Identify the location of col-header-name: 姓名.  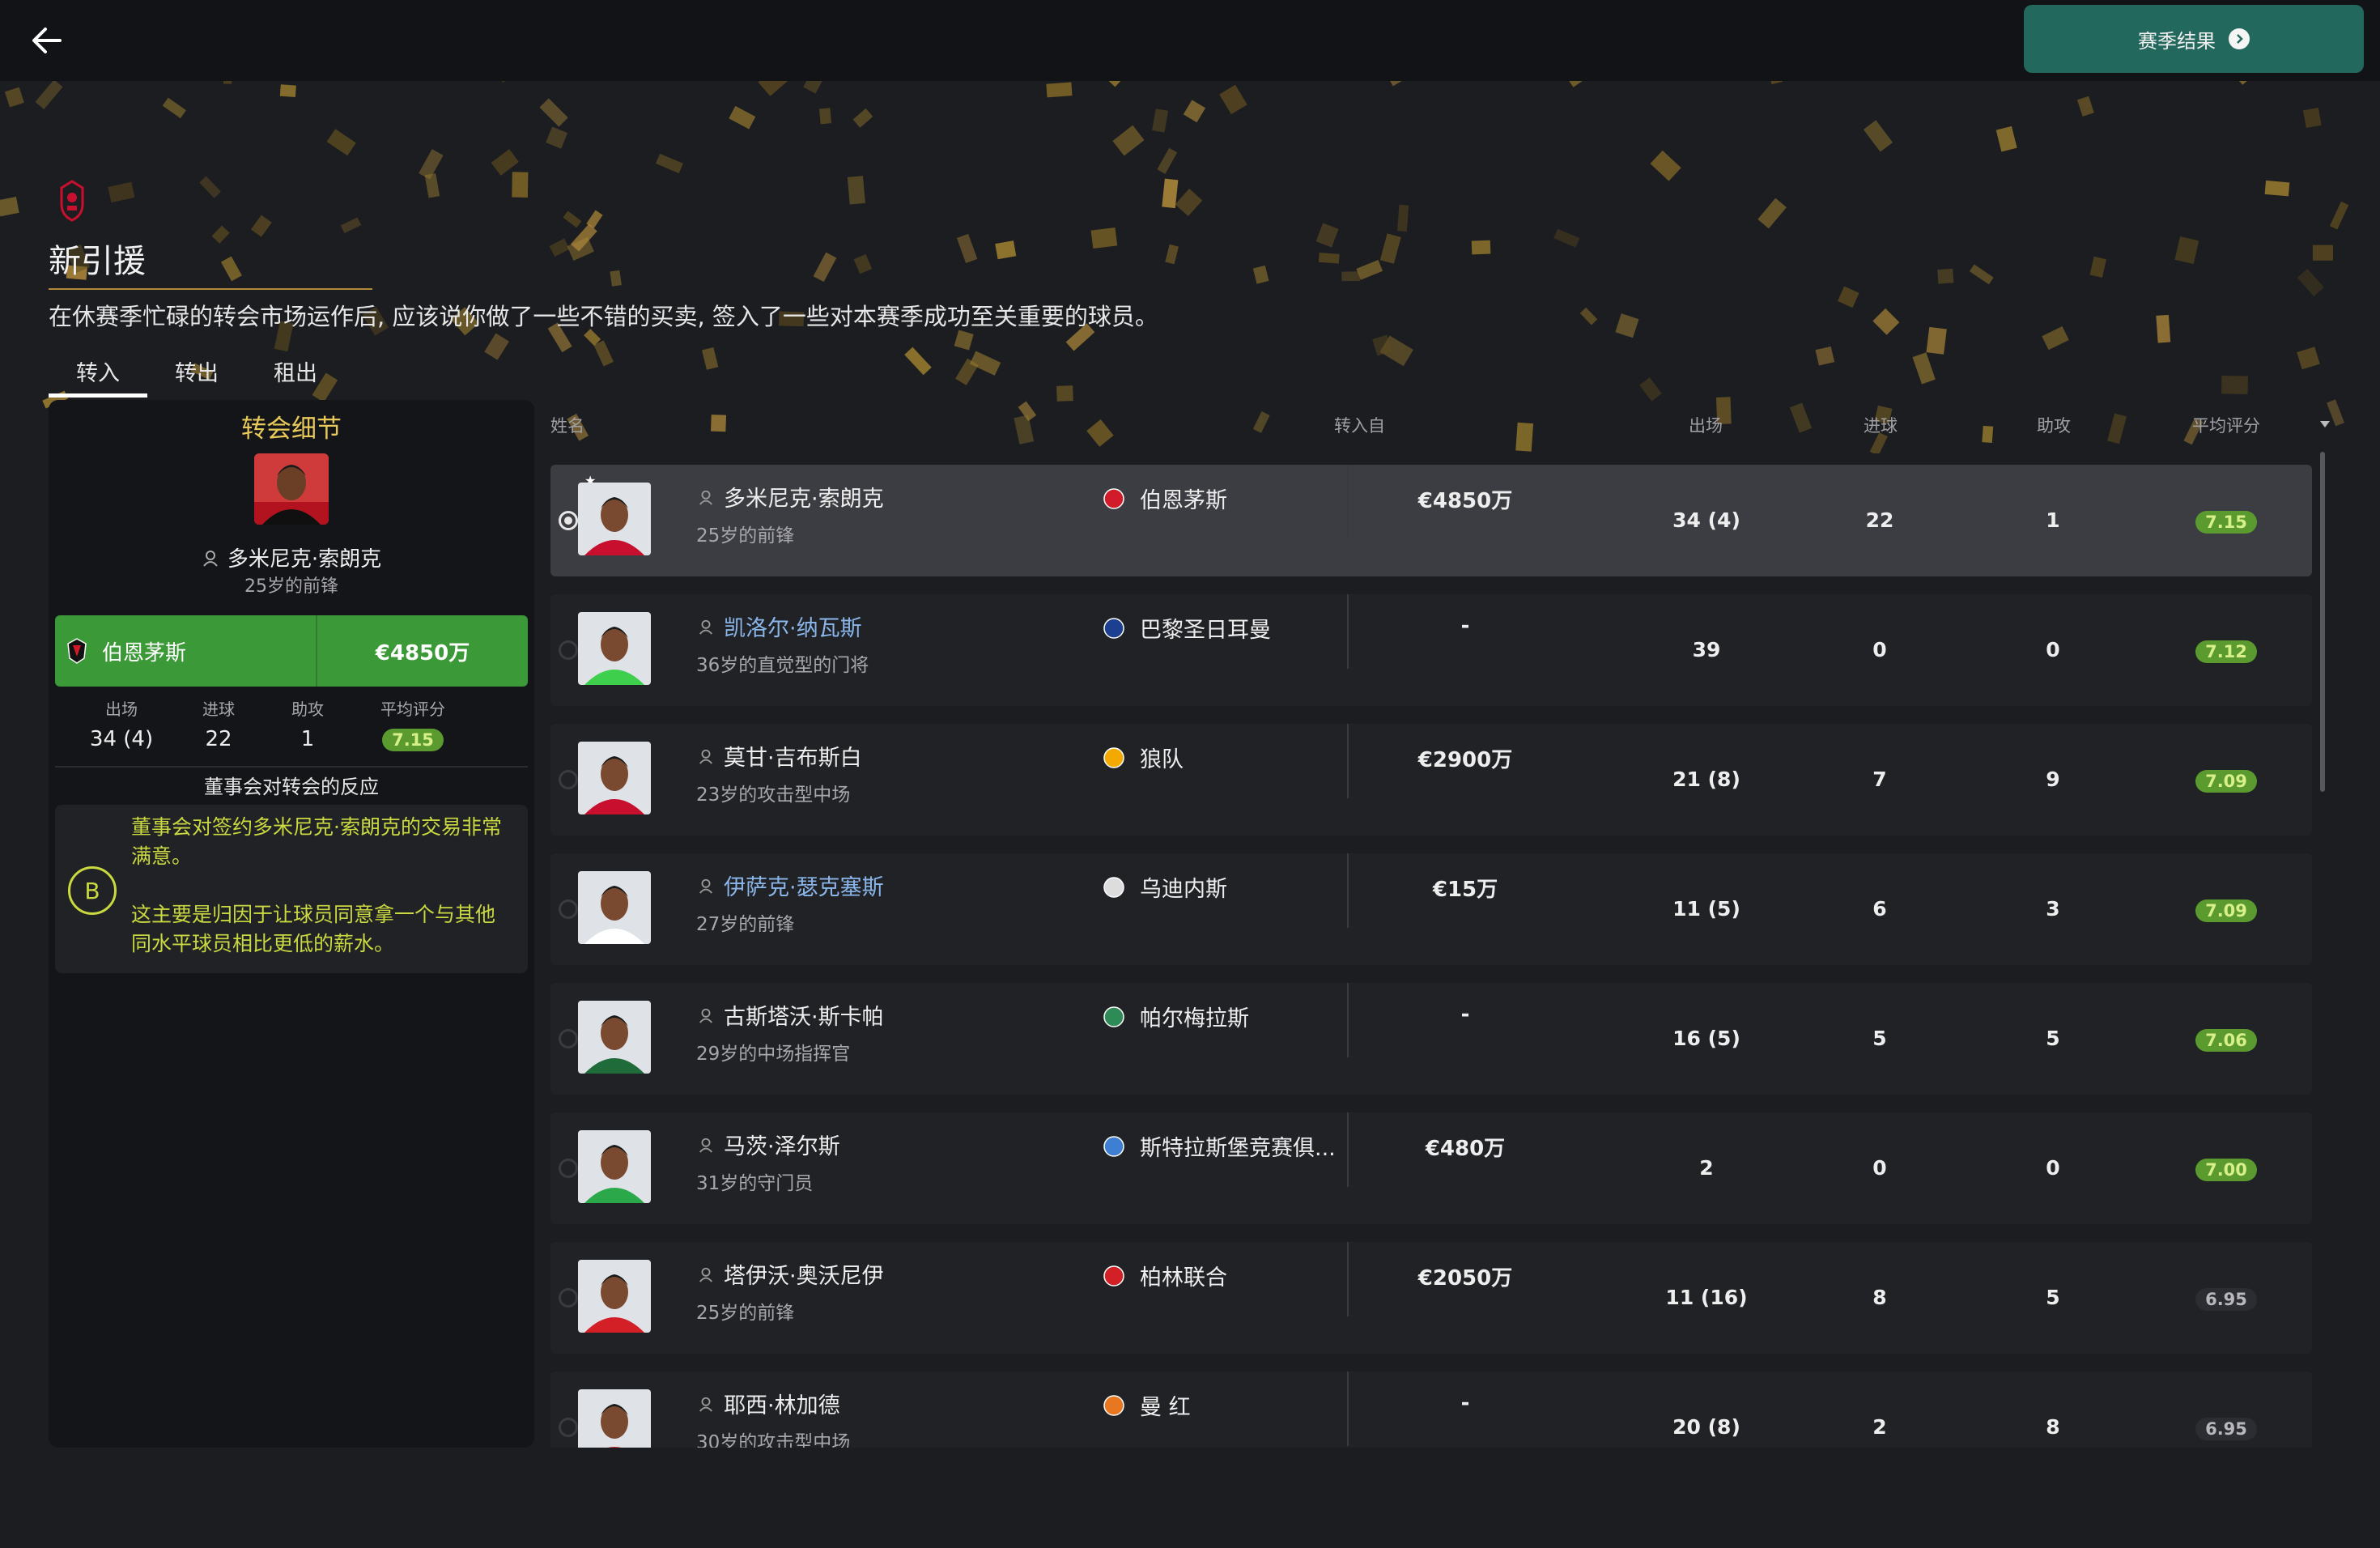
(567, 425).